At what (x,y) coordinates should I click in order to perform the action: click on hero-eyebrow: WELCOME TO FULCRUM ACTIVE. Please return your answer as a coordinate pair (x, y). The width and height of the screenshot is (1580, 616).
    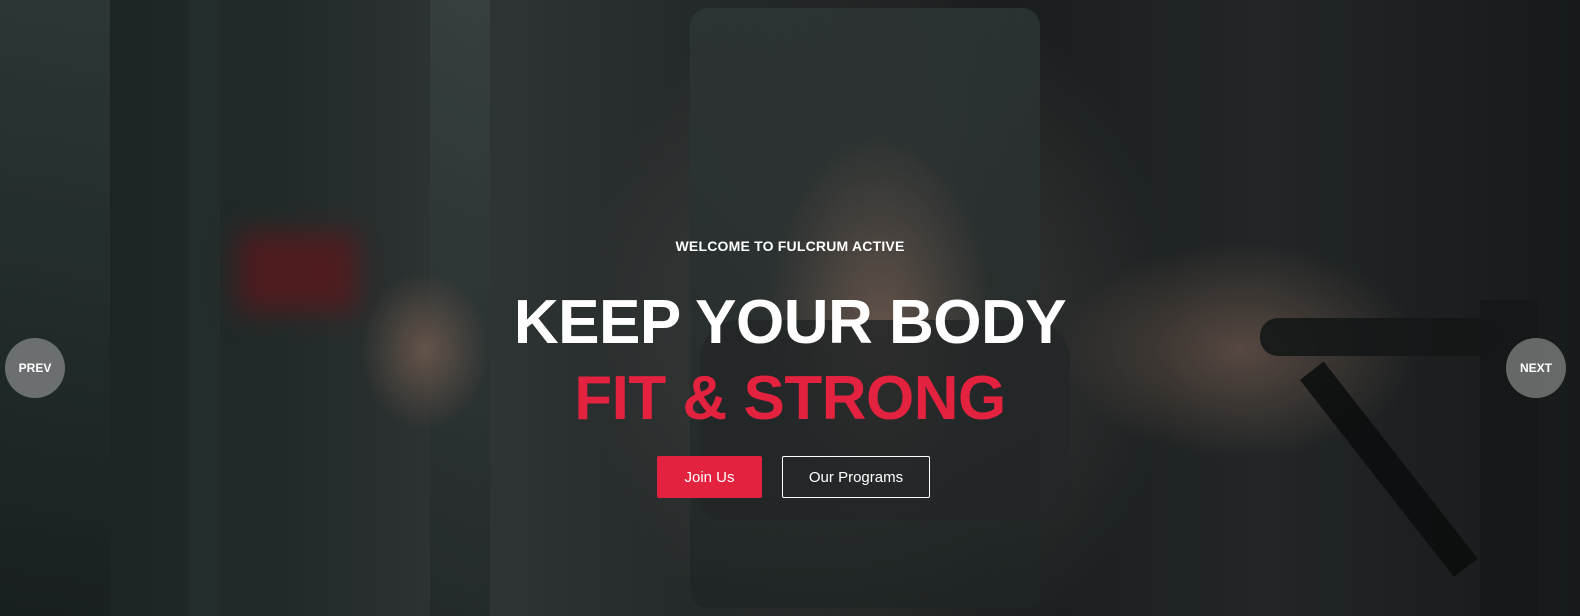
    Looking at the image, I should click on (790, 246).